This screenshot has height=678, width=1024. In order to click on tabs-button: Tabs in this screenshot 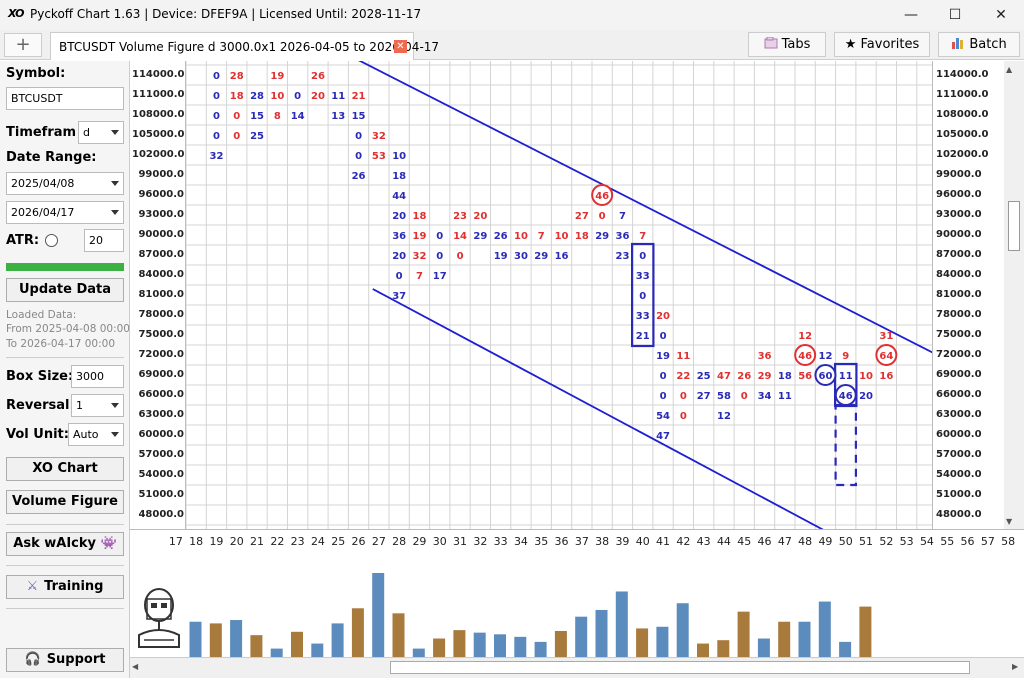, I will do `click(787, 44)`.